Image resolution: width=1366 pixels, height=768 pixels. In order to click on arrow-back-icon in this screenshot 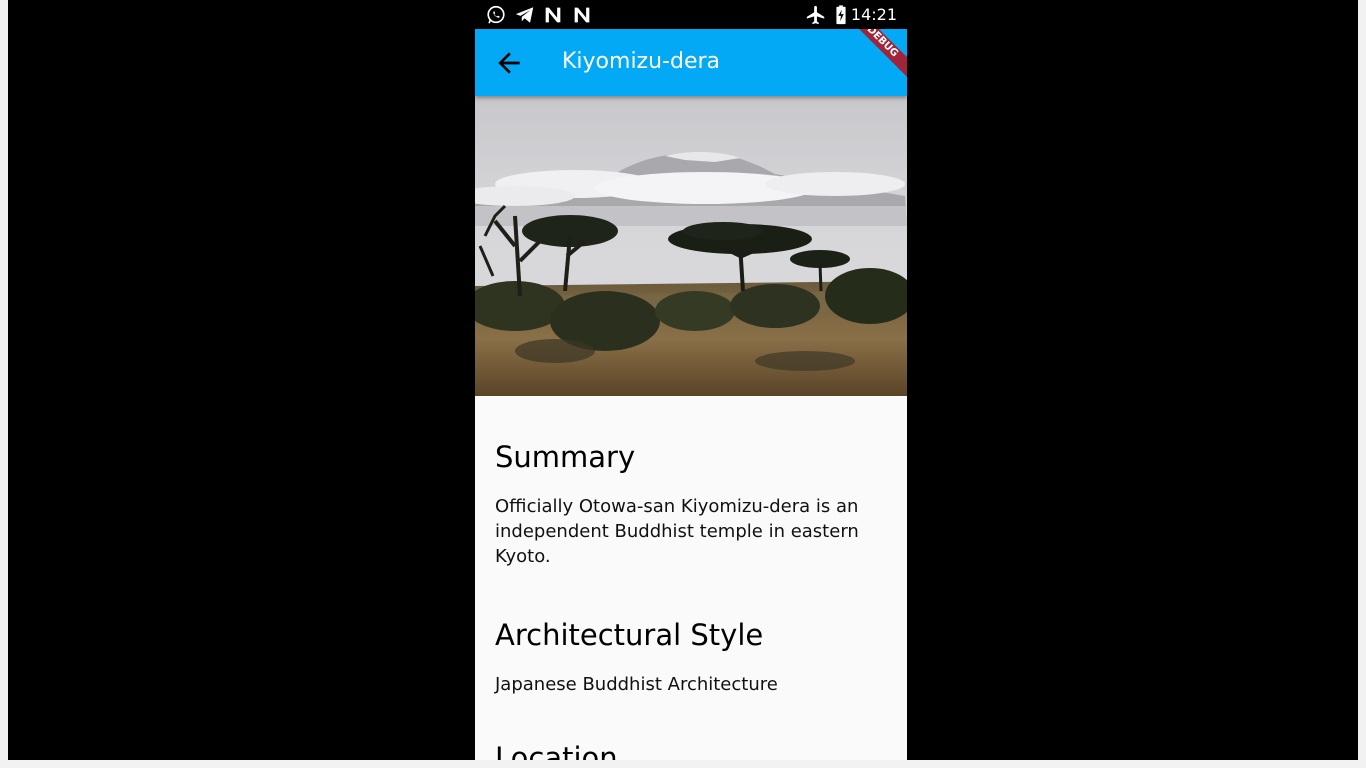, I will do `click(509, 63)`.